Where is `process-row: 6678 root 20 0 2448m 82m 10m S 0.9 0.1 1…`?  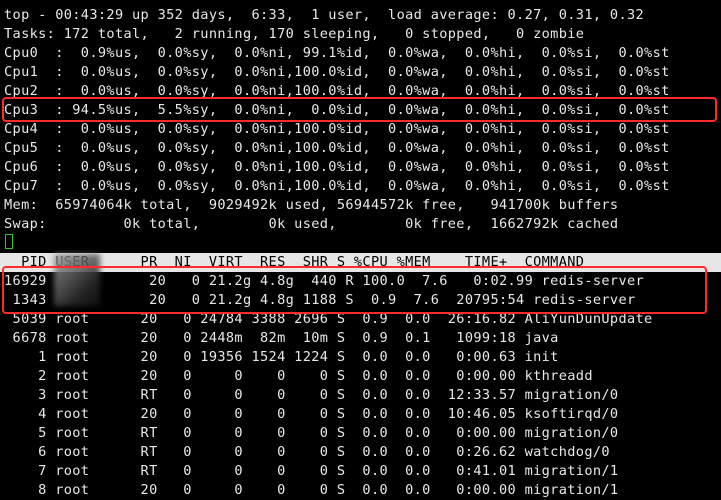
process-row: 6678 root 20 0 2448m 82m 10m S 0.9 0.1 1… is located at coordinates (281, 338).